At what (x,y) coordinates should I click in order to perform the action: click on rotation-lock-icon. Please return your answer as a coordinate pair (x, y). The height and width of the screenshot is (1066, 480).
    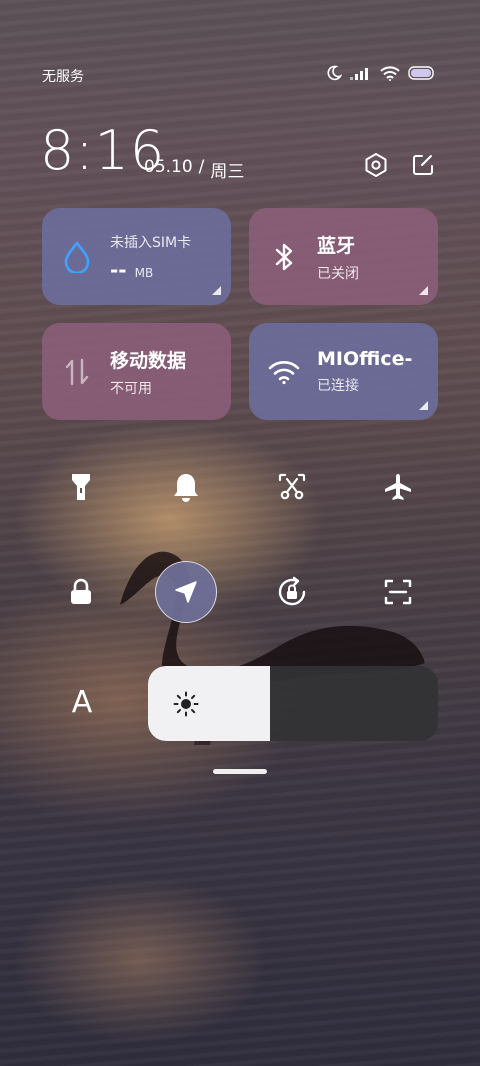
    Looking at the image, I should click on (292, 591).